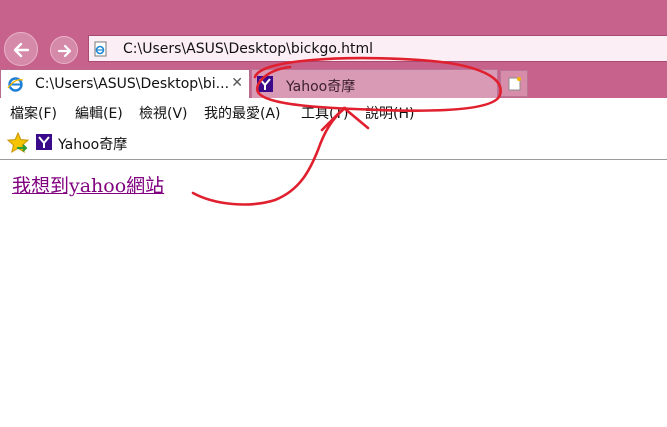  I want to click on favorite-label: Yahoo奇摩, so click(93, 145).